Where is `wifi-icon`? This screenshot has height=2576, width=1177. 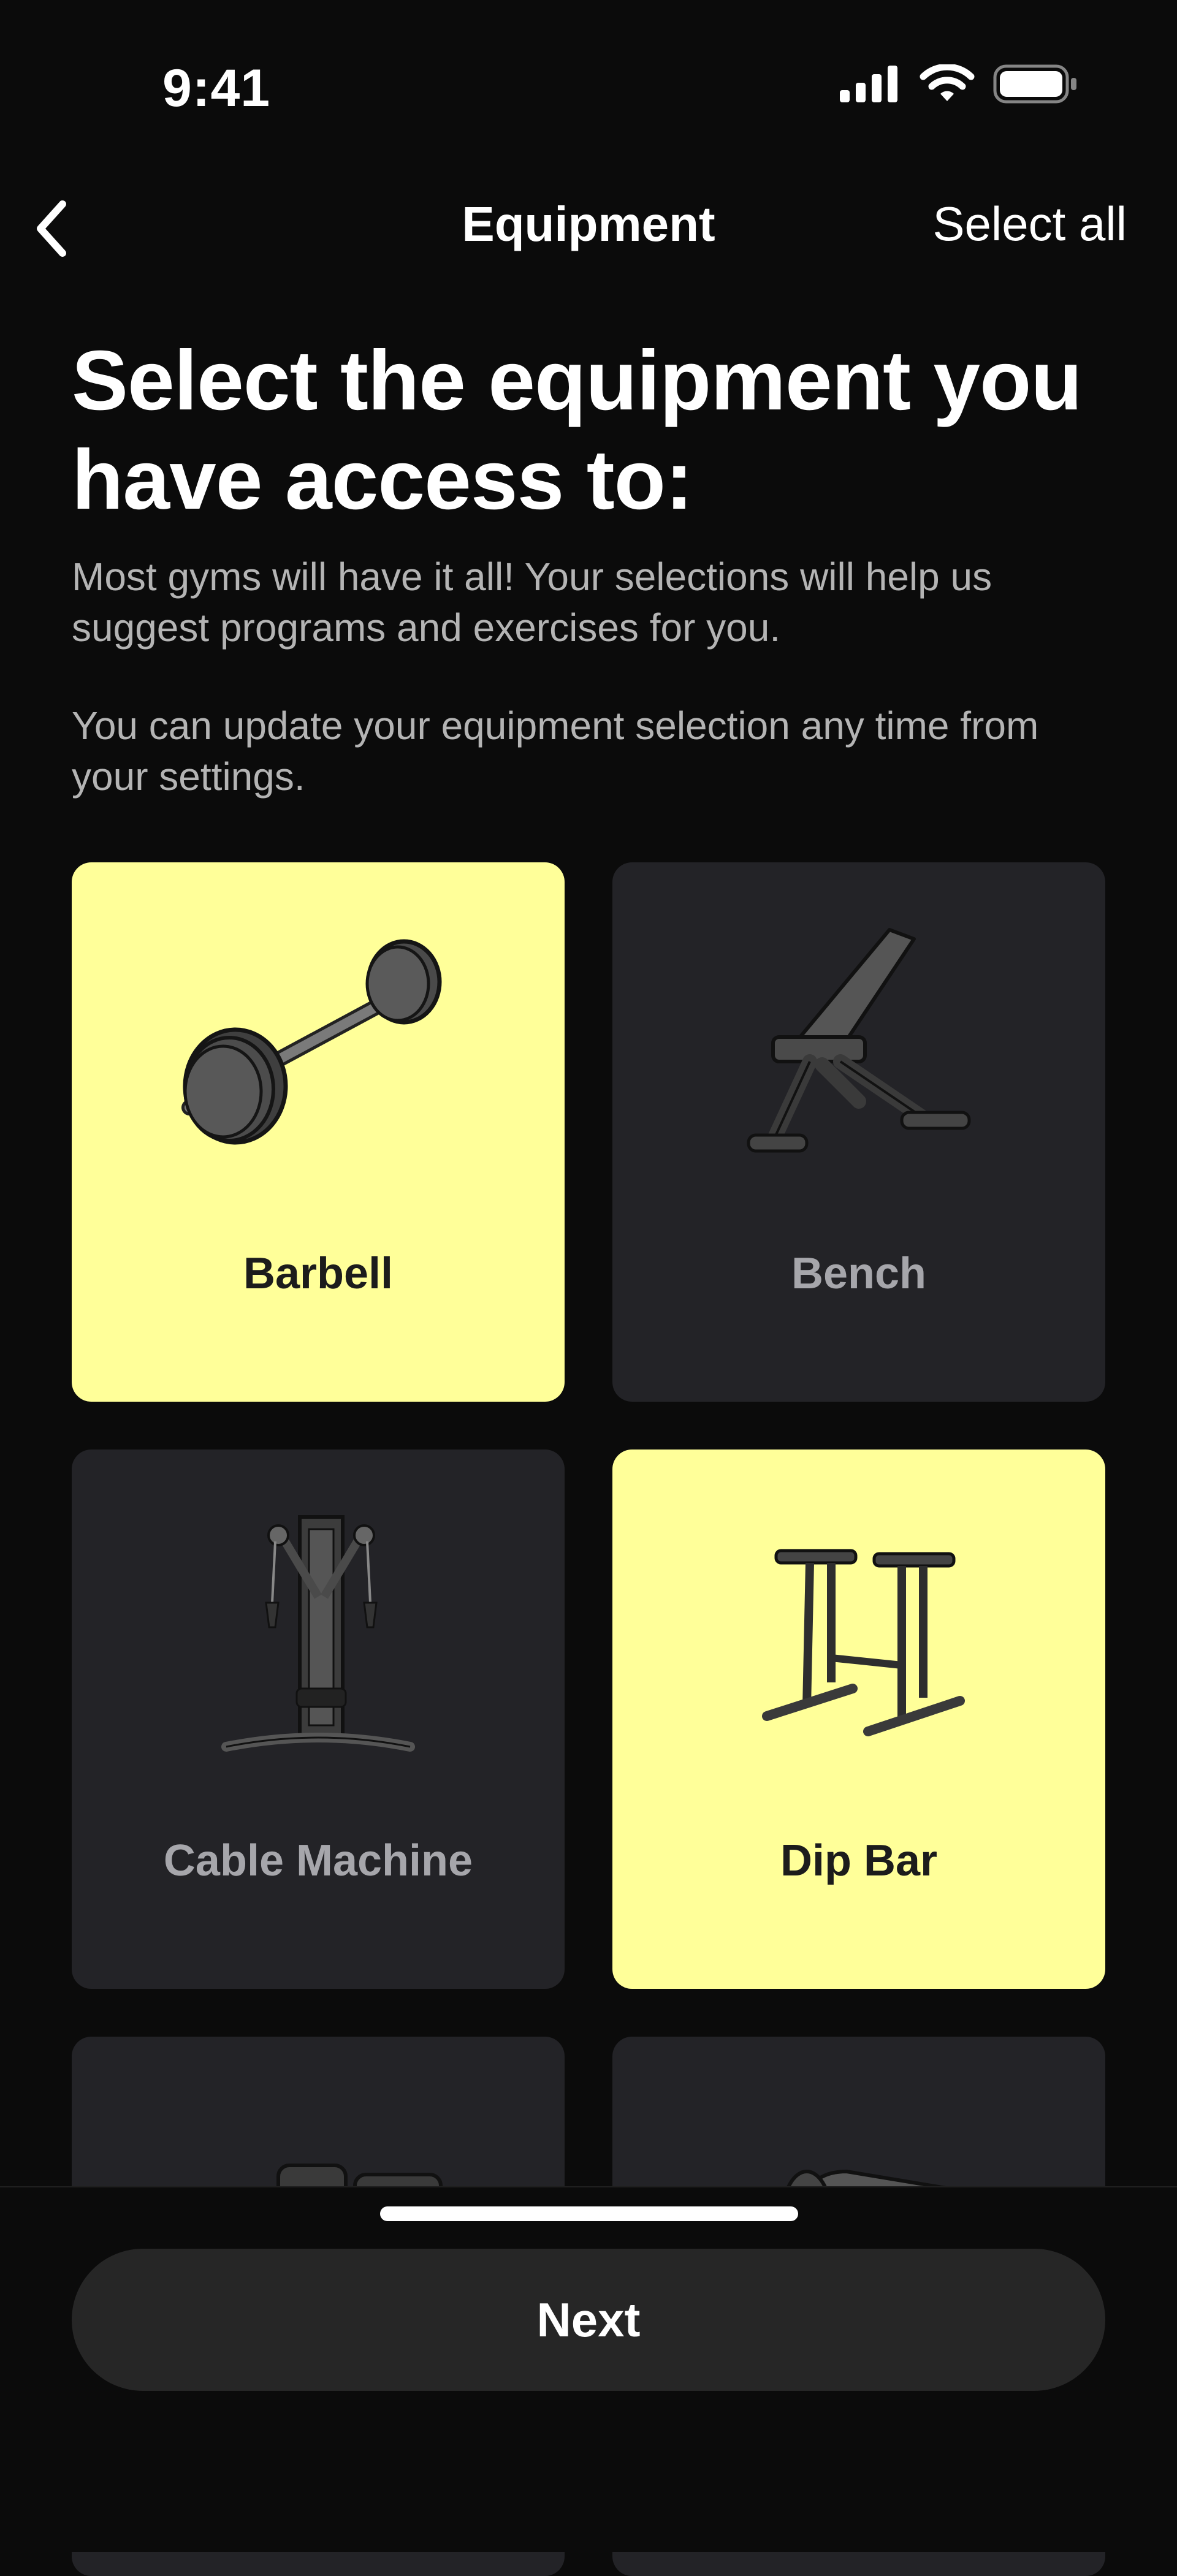 wifi-icon is located at coordinates (947, 85).